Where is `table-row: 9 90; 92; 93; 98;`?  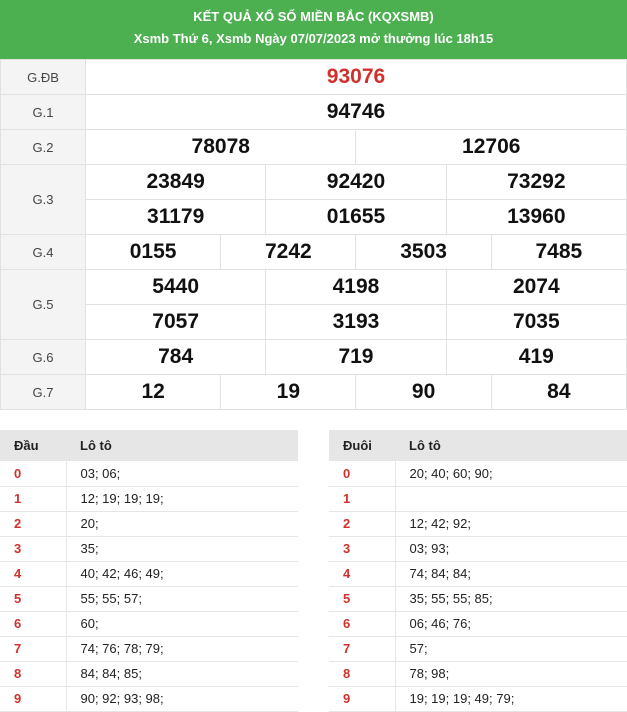 table-row: 9 90; 92; 93; 98; is located at coordinates (149, 699).